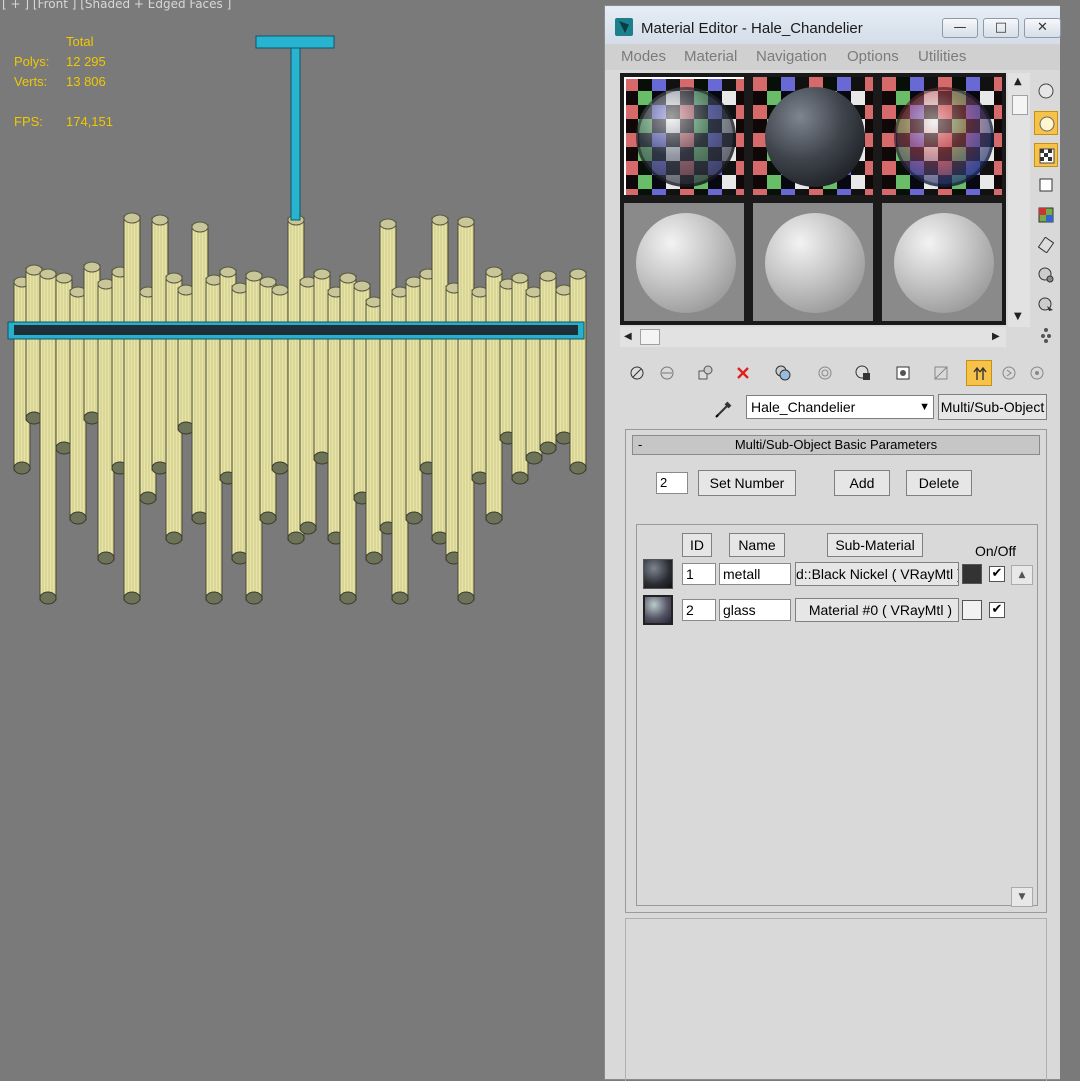  I want to click on options-sphere-icon, so click(1046, 275).